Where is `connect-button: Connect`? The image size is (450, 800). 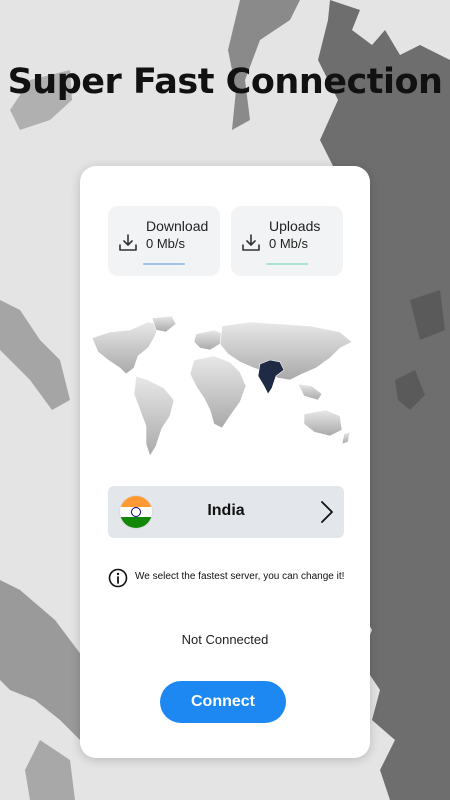
connect-button: Connect is located at coordinates (223, 702).